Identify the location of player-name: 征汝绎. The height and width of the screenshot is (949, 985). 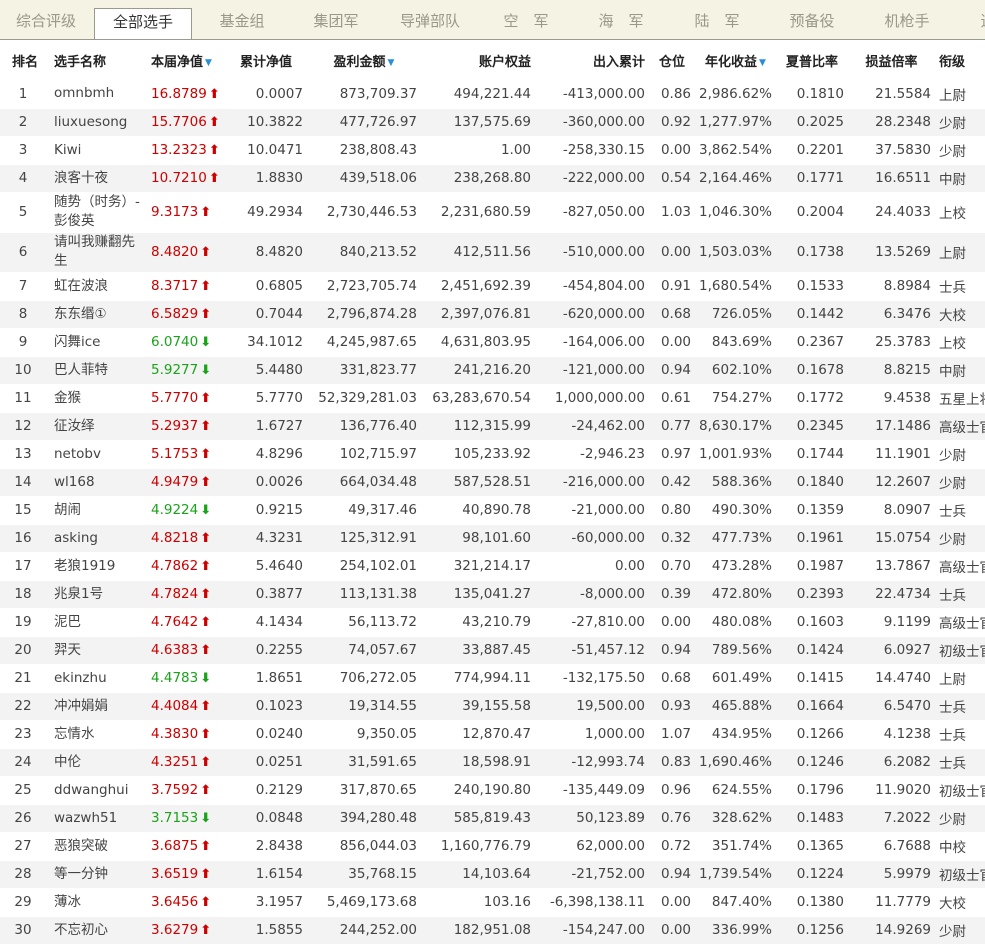
(98, 426).